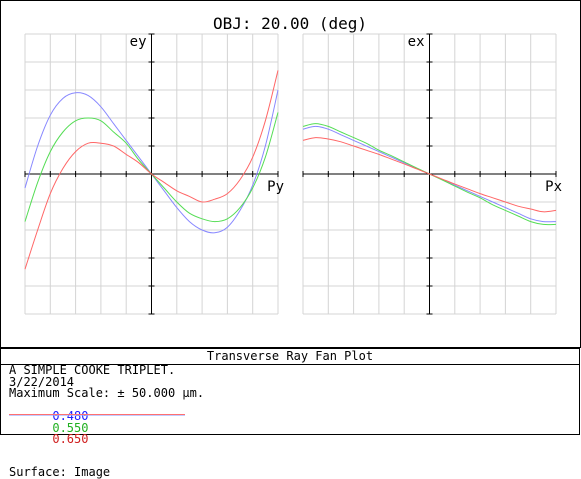 This screenshot has height=479, width=581. I want to click on legend-spacer, so click(106, 462).